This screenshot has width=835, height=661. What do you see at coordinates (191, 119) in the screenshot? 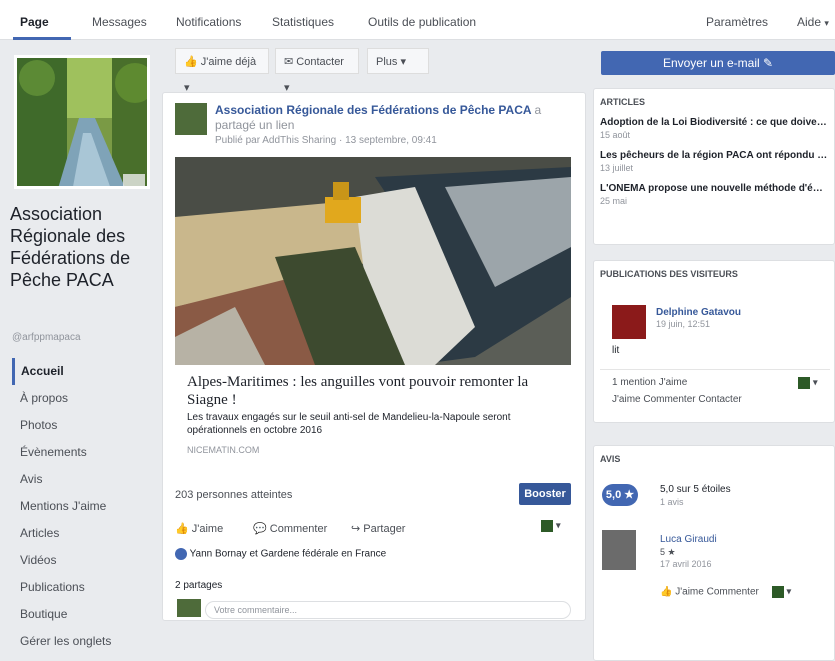
I see `post-author-avatar` at bounding box center [191, 119].